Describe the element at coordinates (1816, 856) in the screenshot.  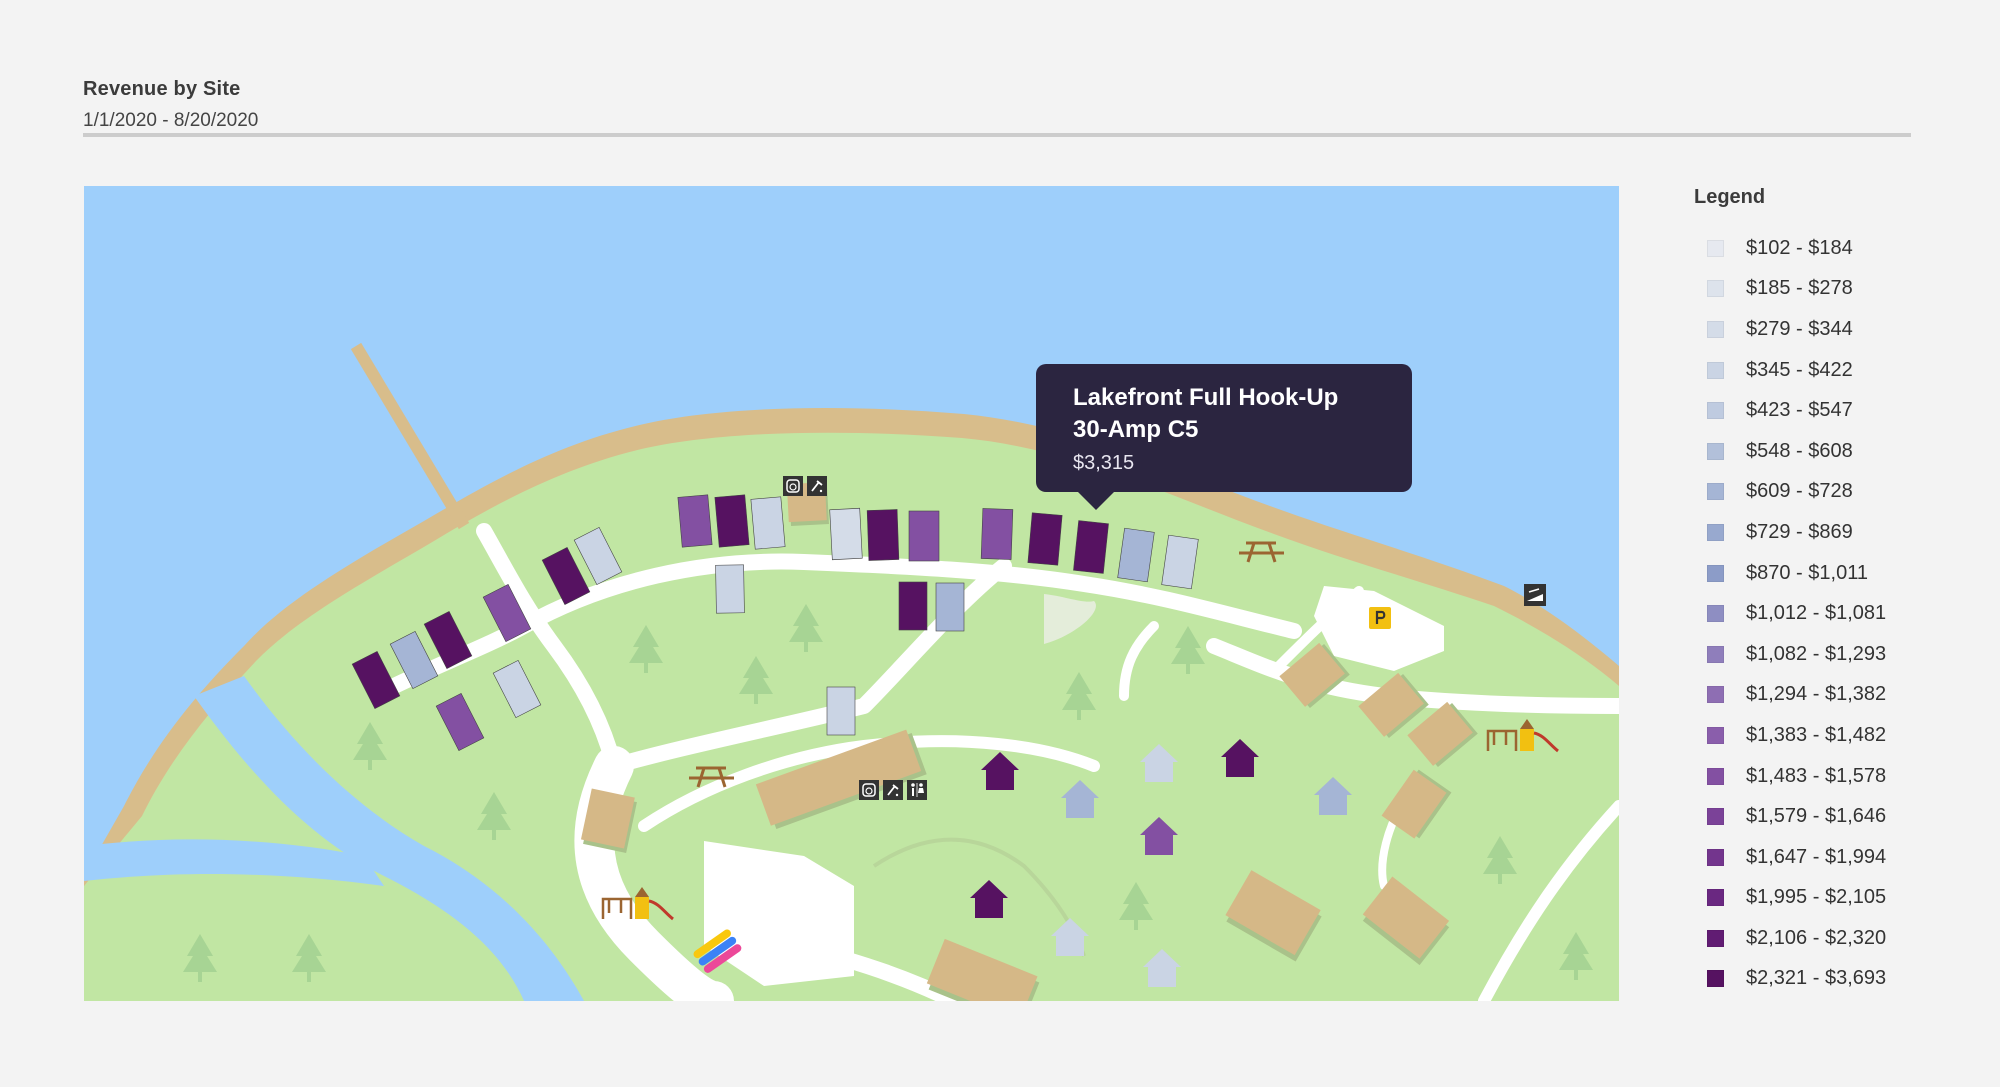
I see `legend-label: $1,647 - $1,994` at that location.